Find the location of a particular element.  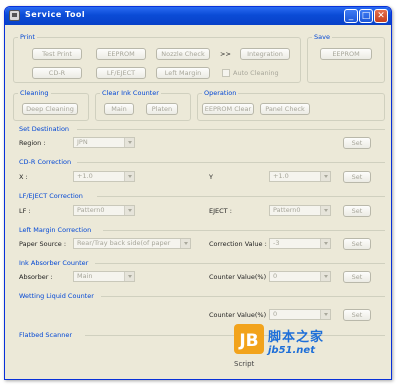

paper-source-value: Rear/Tray back side(of paper is located at coordinates (124, 243).